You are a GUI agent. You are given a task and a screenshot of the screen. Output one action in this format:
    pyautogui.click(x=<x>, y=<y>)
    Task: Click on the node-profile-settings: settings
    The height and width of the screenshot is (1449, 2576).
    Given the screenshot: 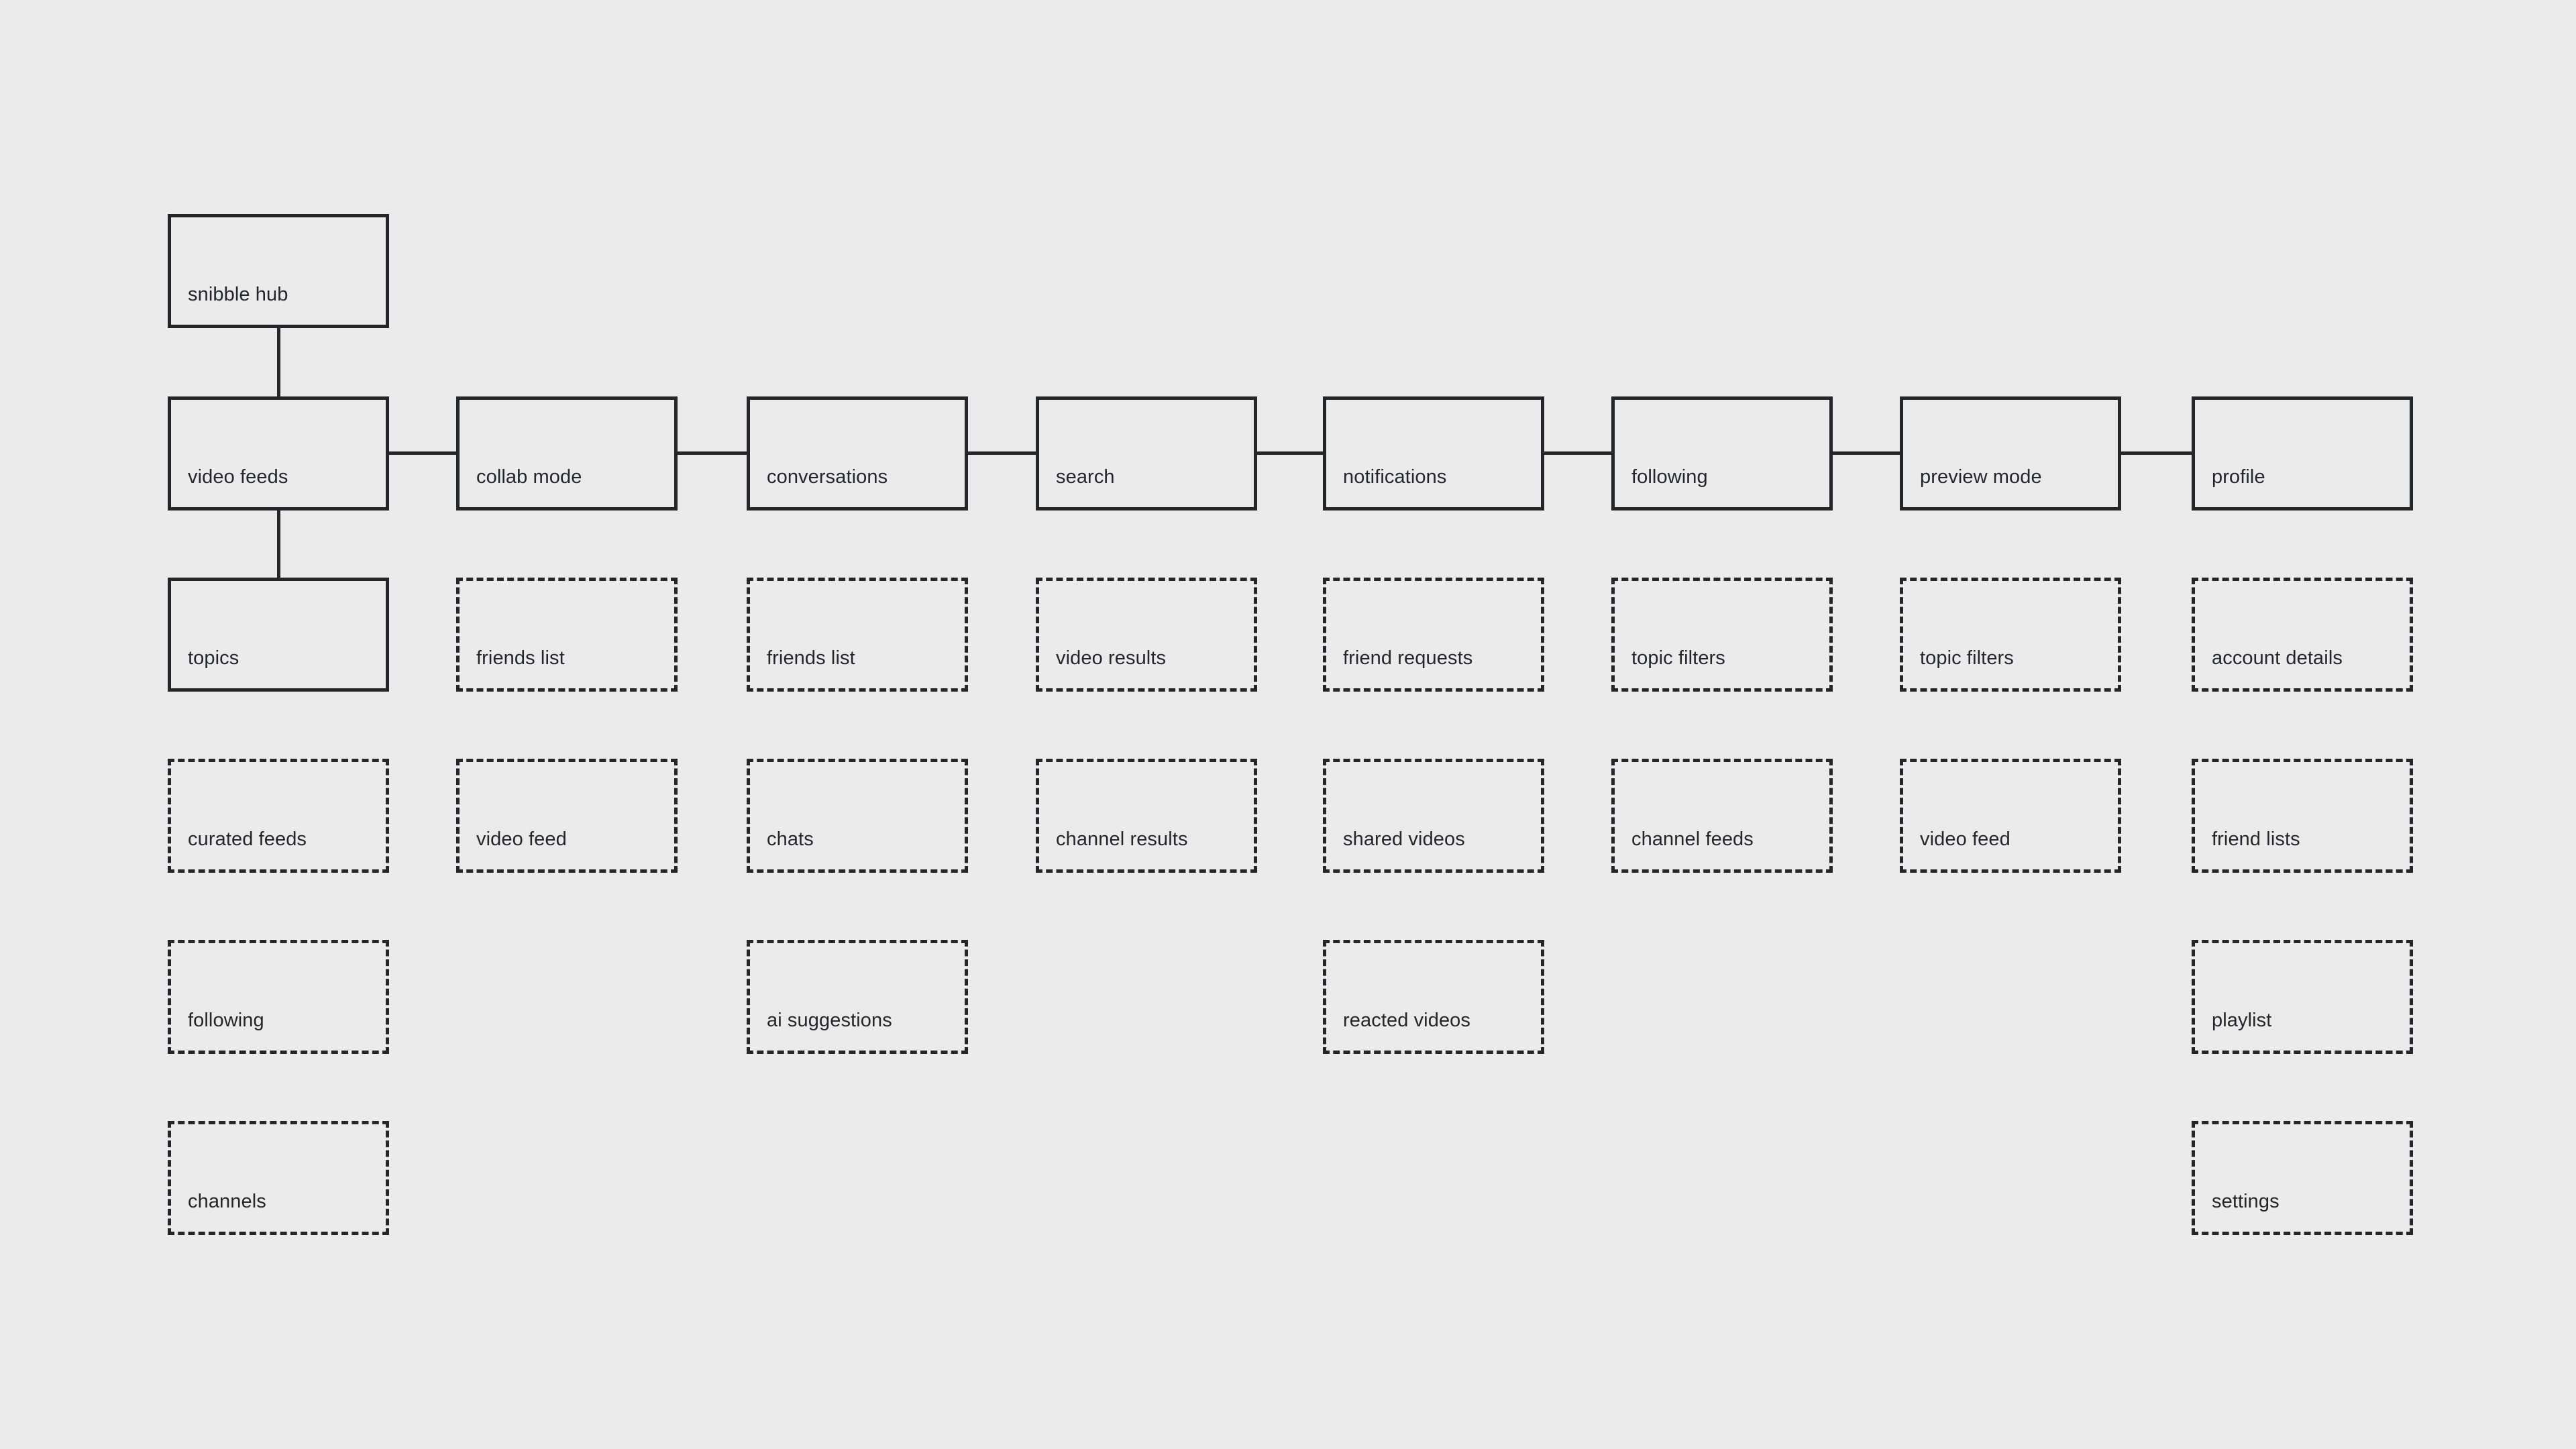 What is the action you would take?
    pyautogui.click(x=2302, y=1178)
    